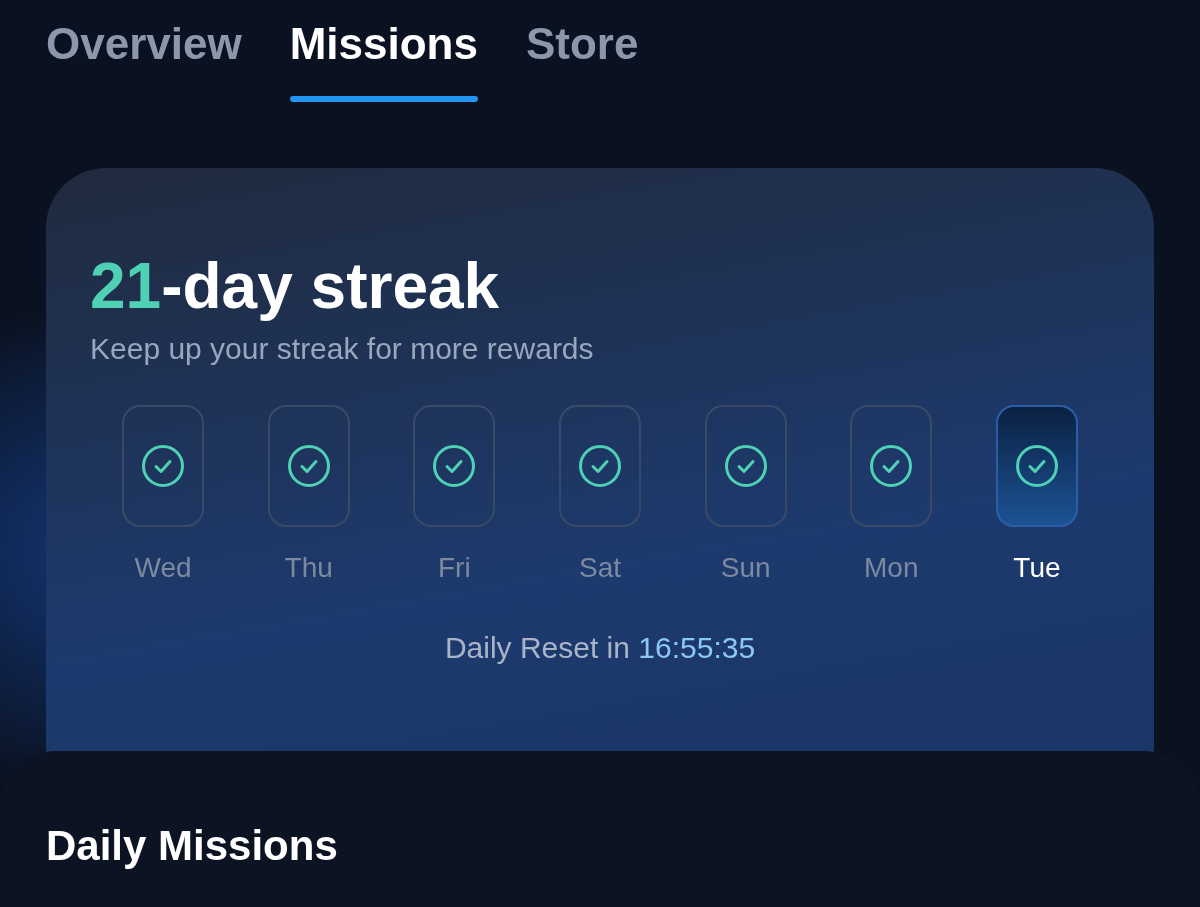 The image size is (1200, 907). Describe the element at coordinates (600, 648) in the screenshot. I see `daily-reset-text: Daily Reset in 16:55:35` at that location.